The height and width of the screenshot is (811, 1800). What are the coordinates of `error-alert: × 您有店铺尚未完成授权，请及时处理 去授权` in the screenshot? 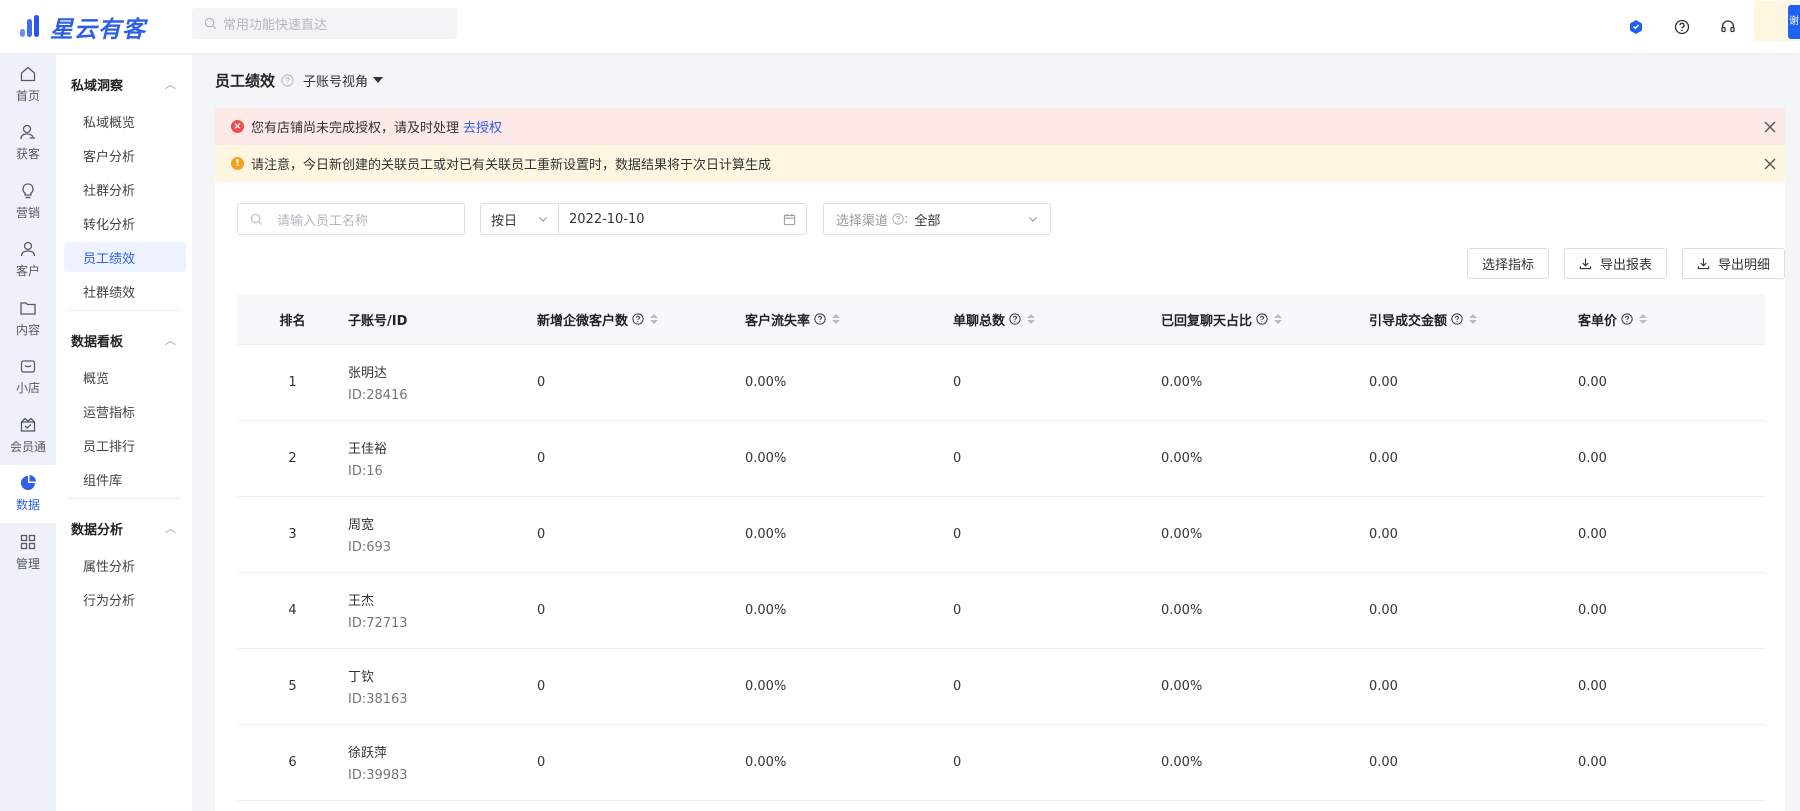 It's located at (1000, 126).